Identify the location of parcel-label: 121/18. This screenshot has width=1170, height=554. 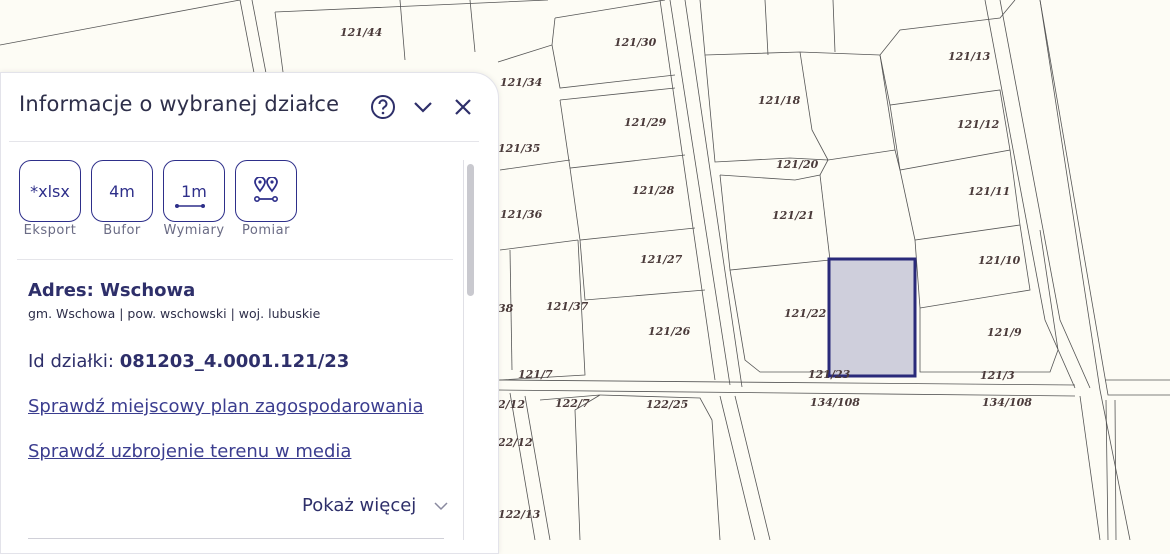
(779, 100).